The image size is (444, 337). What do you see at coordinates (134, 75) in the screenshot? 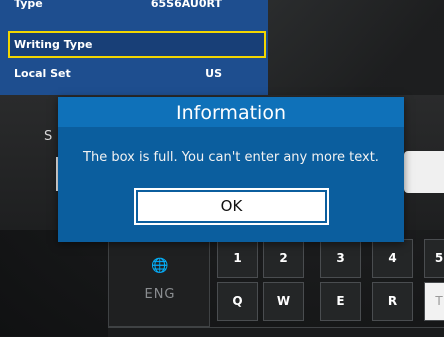
I see `settings-row-local-set: Local Set US` at bounding box center [134, 75].